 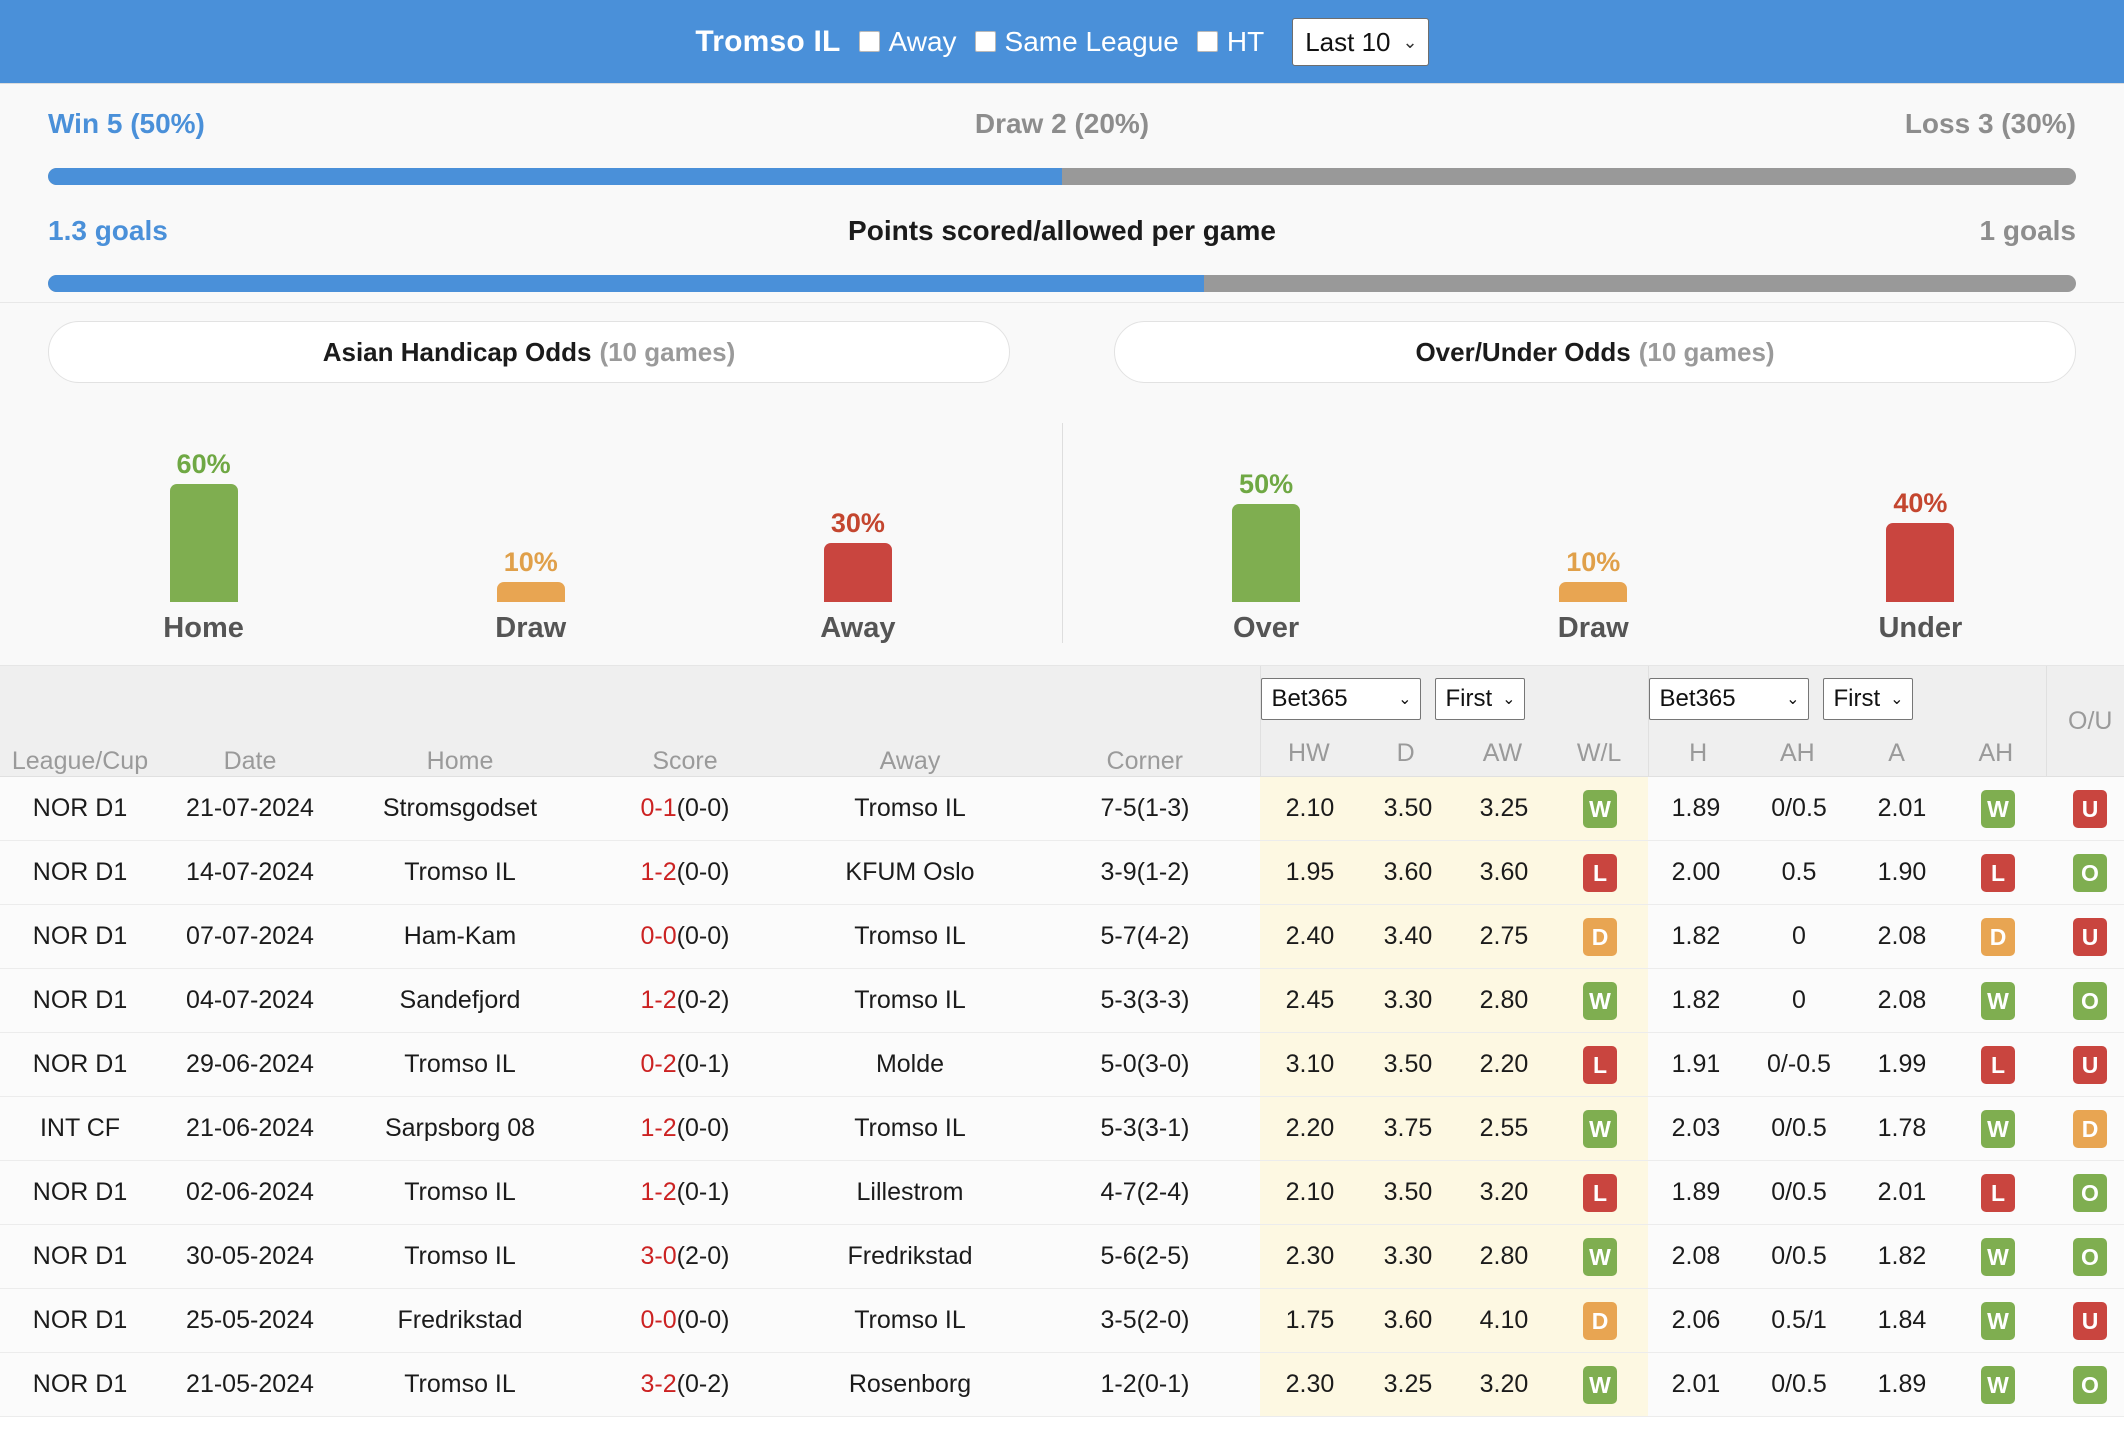 What do you see at coordinates (1998, 936) in the screenshot?
I see `cell-ah-result-badge: D` at bounding box center [1998, 936].